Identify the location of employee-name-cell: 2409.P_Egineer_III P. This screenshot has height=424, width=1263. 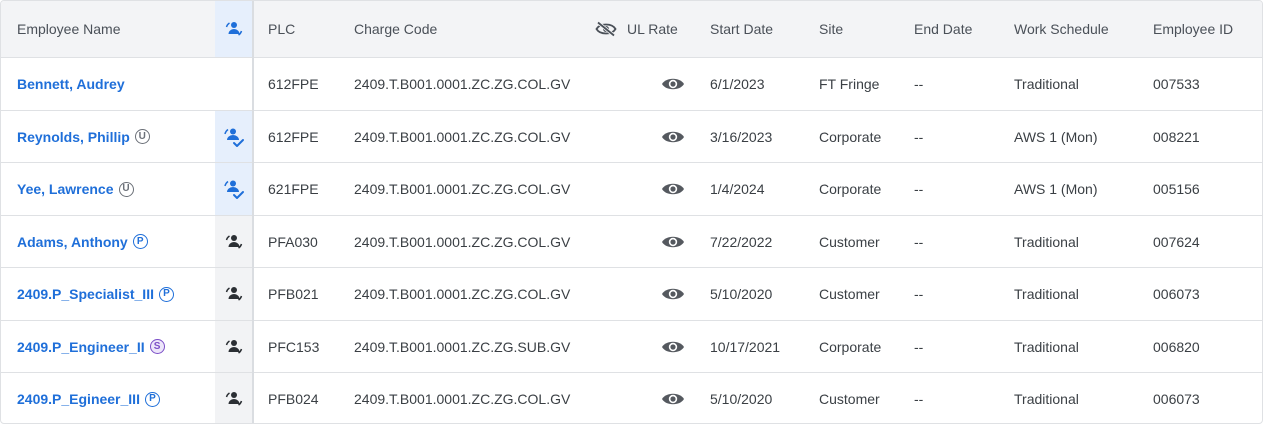
(88, 398).